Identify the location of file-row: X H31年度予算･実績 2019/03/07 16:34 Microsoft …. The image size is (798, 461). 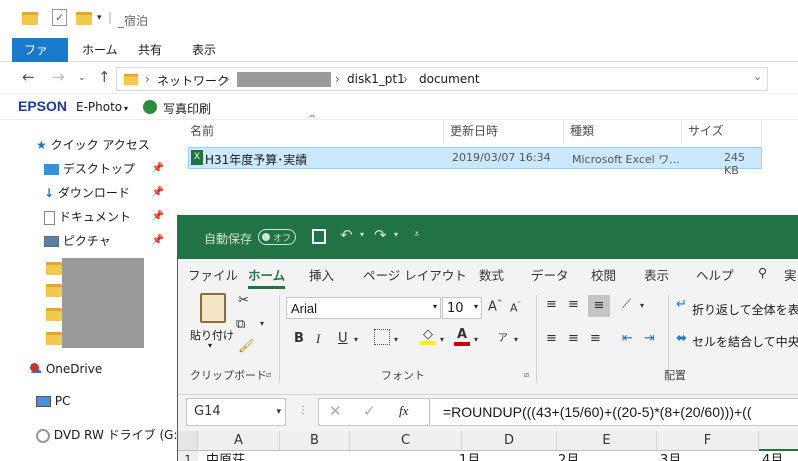
(475, 162).